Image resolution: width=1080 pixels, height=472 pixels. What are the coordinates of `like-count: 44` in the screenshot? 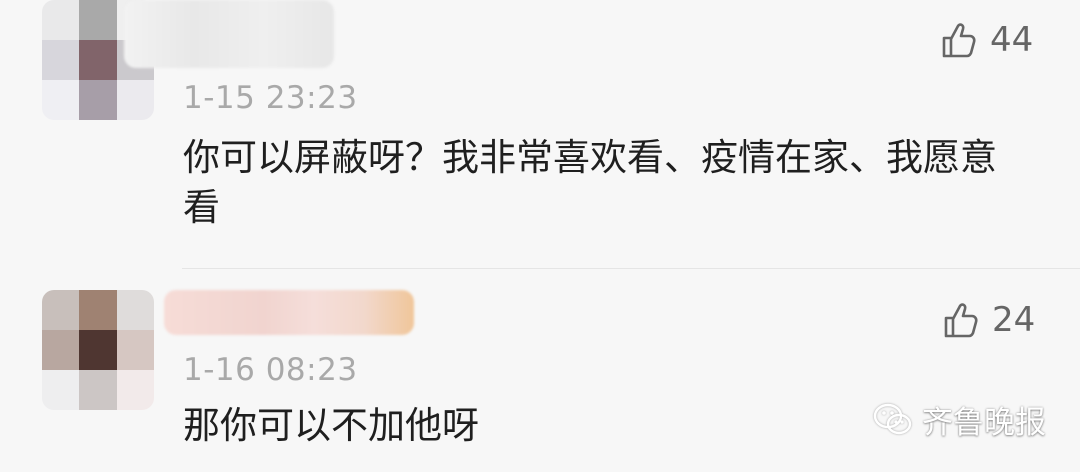 It's located at (1012, 40).